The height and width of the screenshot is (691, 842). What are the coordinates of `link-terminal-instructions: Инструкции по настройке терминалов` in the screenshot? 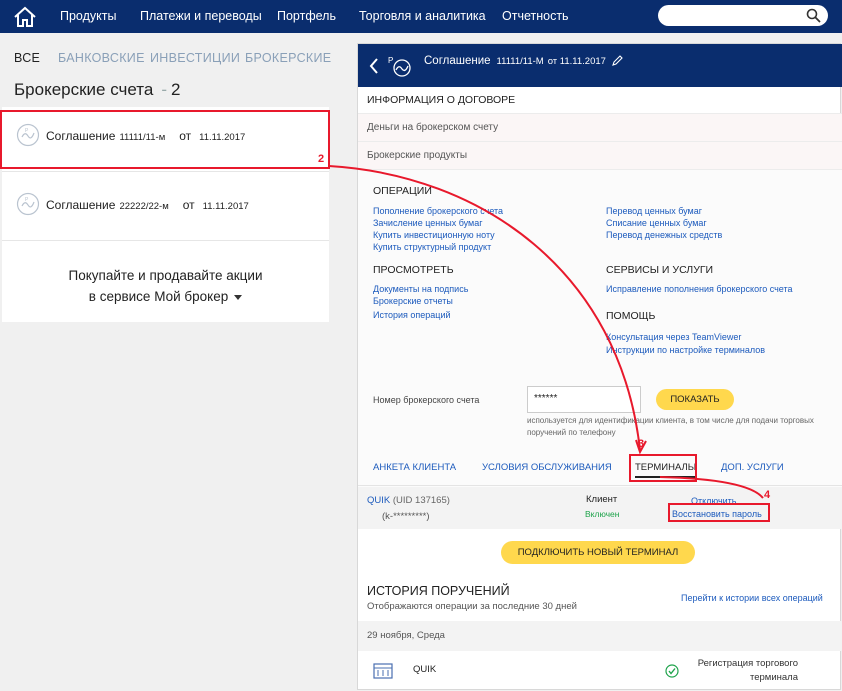 It's located at (685, 350).